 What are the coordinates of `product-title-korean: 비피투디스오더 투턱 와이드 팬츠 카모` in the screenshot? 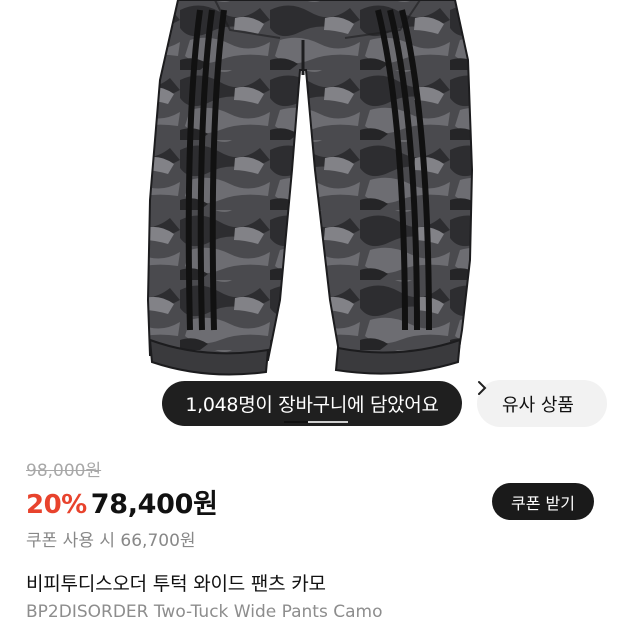 It's located at (176, 584).